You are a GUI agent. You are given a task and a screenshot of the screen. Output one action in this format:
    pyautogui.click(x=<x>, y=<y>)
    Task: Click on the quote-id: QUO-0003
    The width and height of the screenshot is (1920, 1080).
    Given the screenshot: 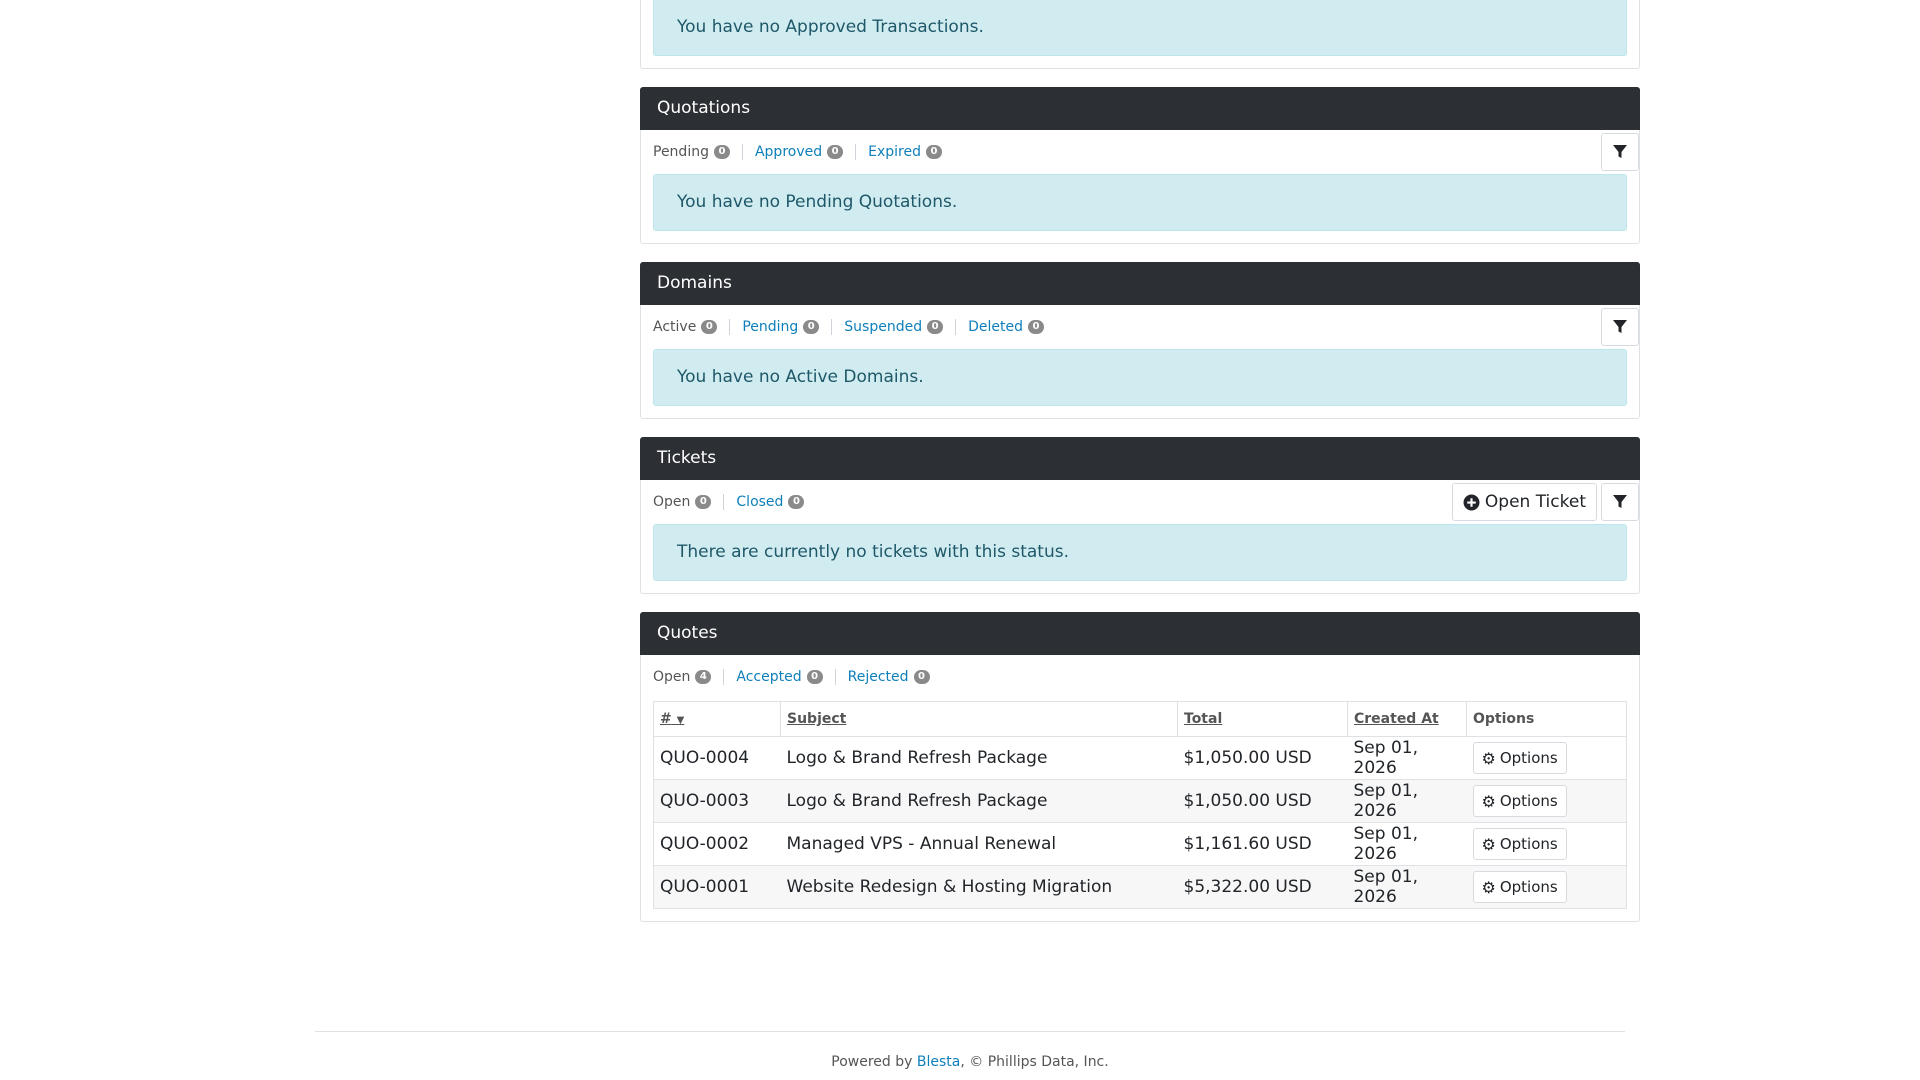 What is the action you would take?
    pyautogui.click(x=717, y=801)
    